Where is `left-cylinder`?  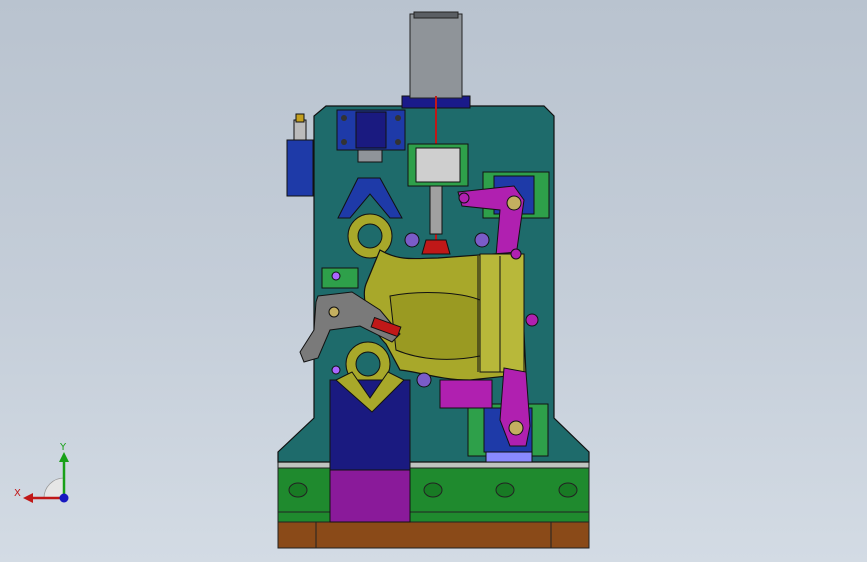 left-cylinder is located at coordinates (300, 155).